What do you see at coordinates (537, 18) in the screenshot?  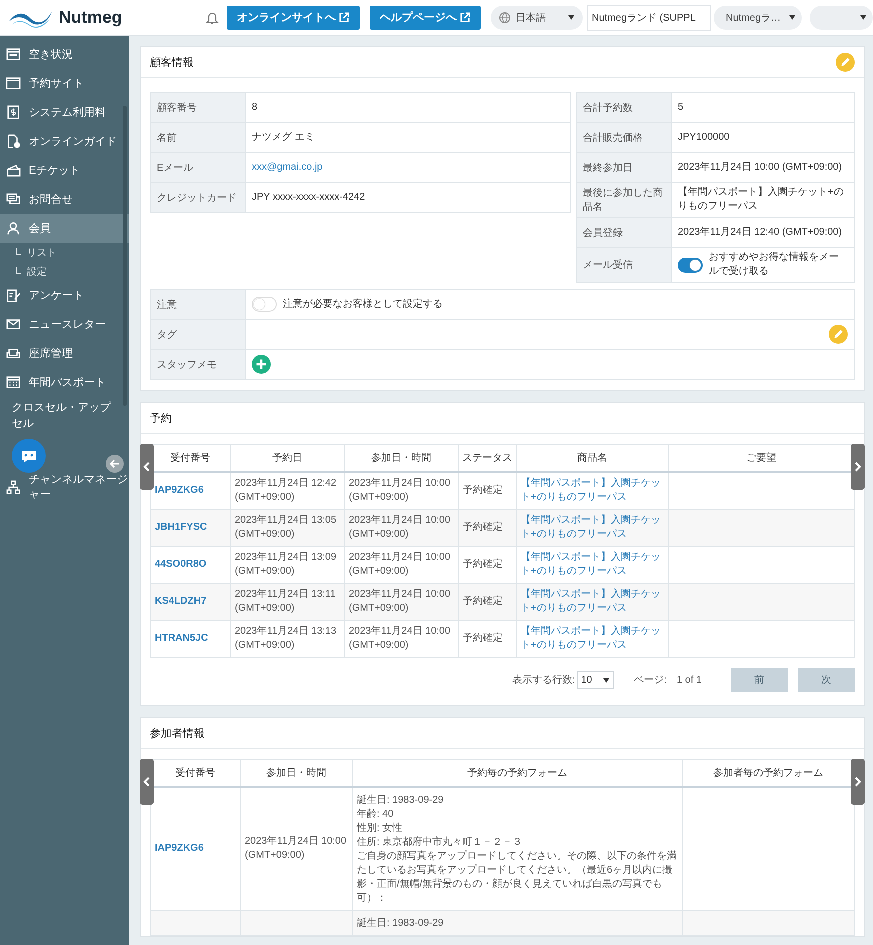 I see `language-select: 日本語` at bounding box center [537, 18].